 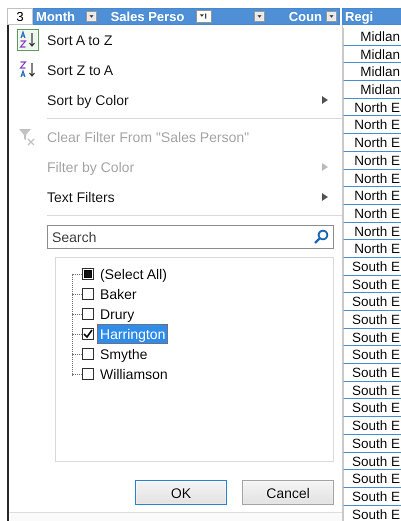 What do you see at coordinates (175, 197) in the screenshot?
I see `menu-item: Text Filters` at bounding box center [175, 197].